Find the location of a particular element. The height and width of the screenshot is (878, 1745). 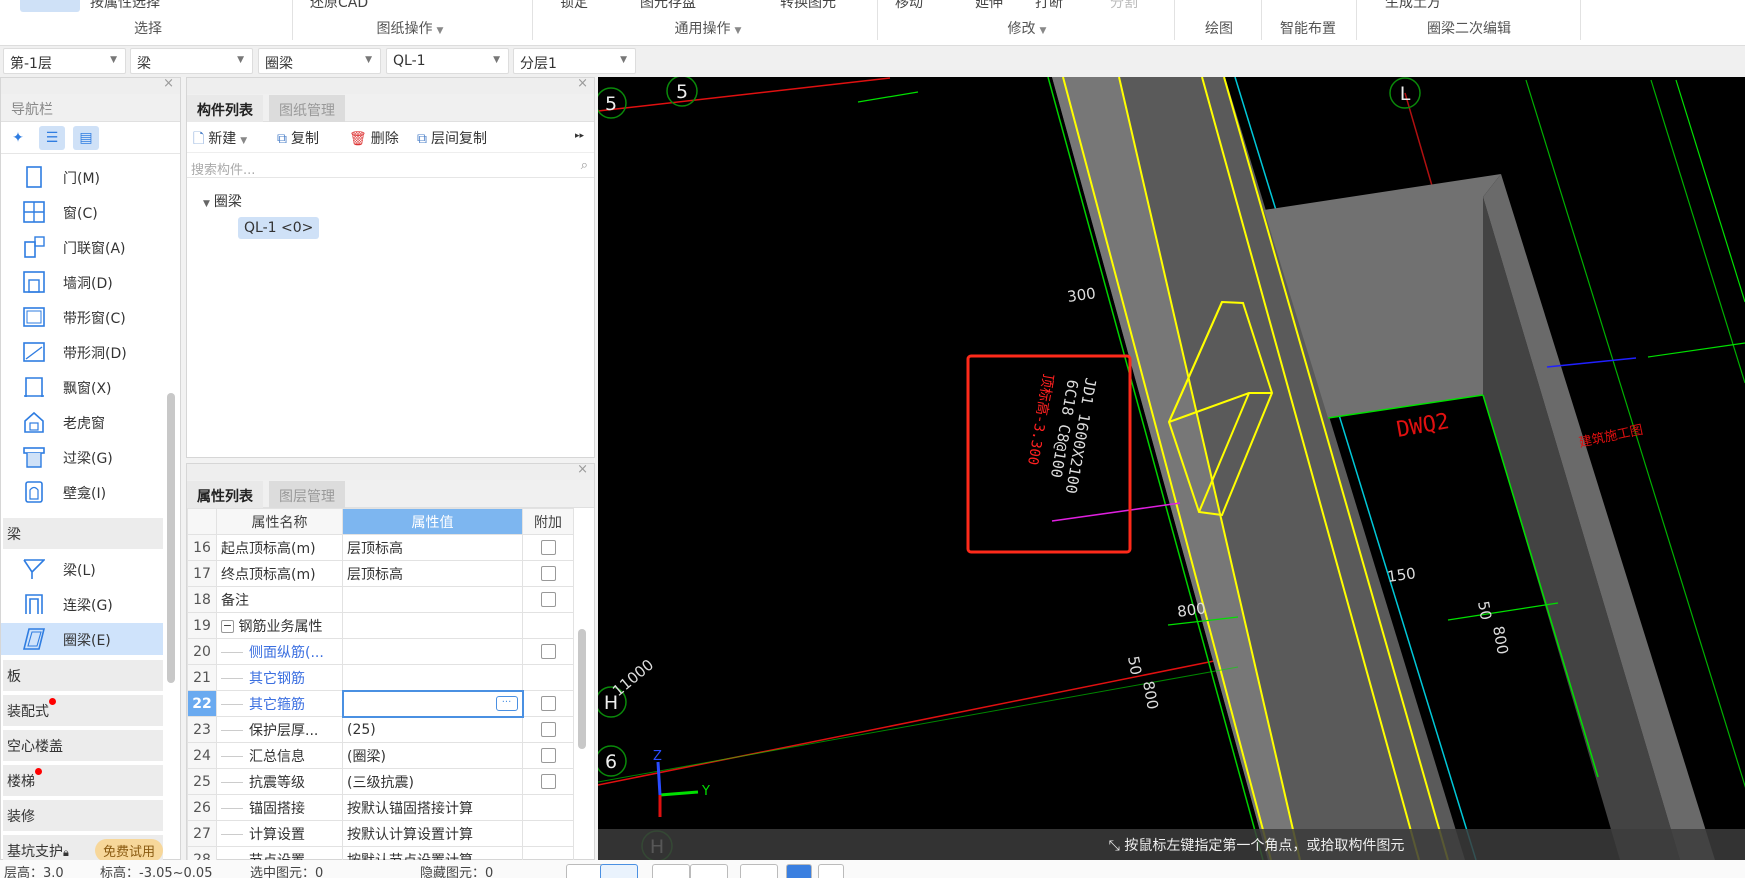

sparkle-icon: ✦ is located at coordinates (18, 138).